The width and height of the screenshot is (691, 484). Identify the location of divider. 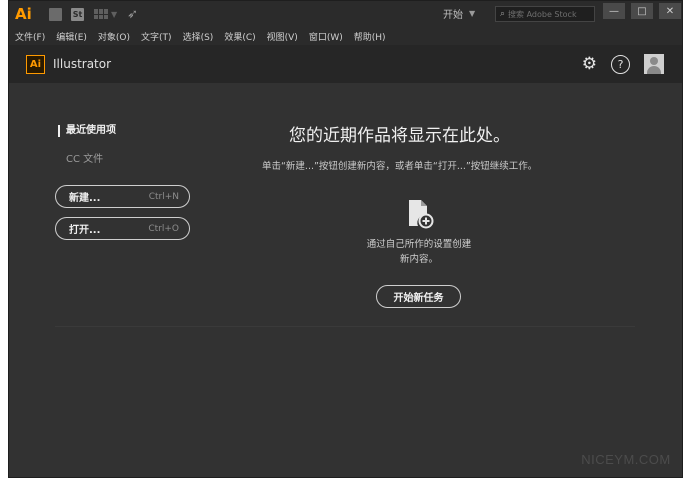
(345, 326).